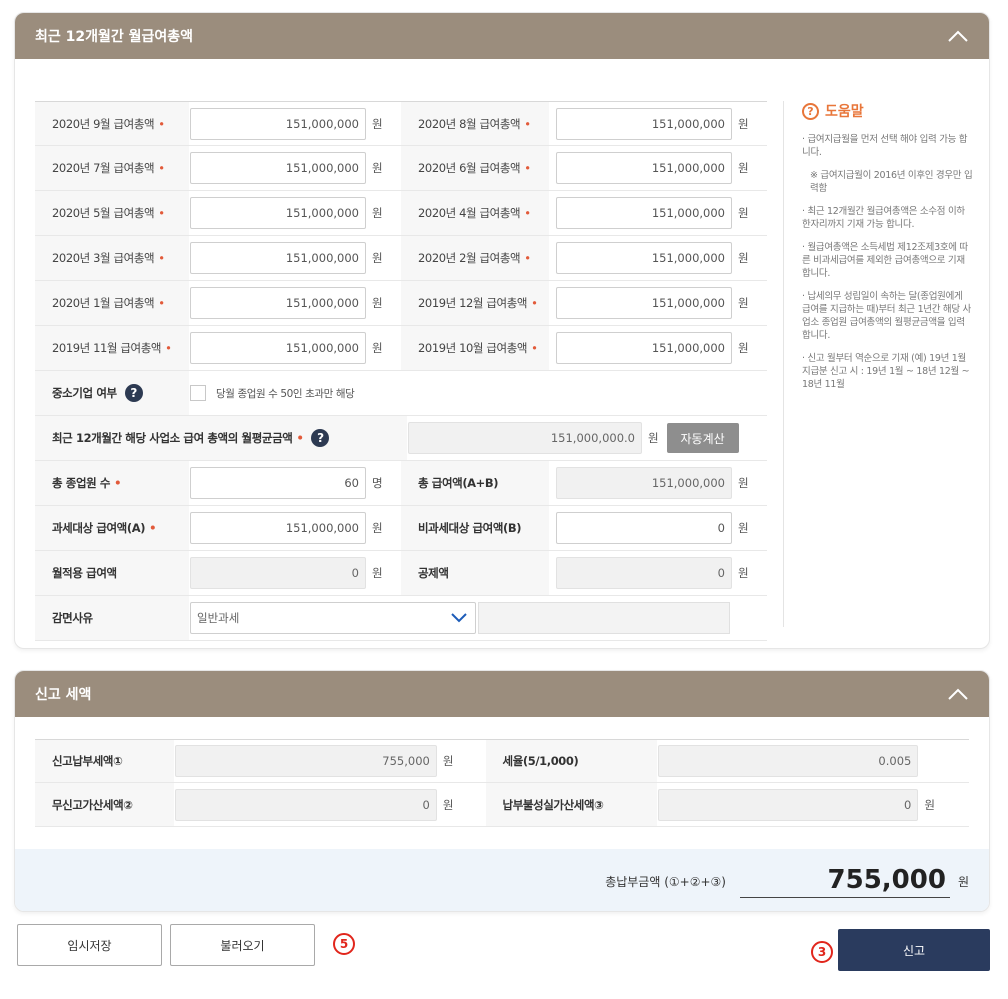 This screenshot has height=999, width=1008. What do you see at coordinates (475, 528) in the screenshot?
I see `nontaxable-label: 비과세대상 급여액(B)` at bounding box center [475, 528].